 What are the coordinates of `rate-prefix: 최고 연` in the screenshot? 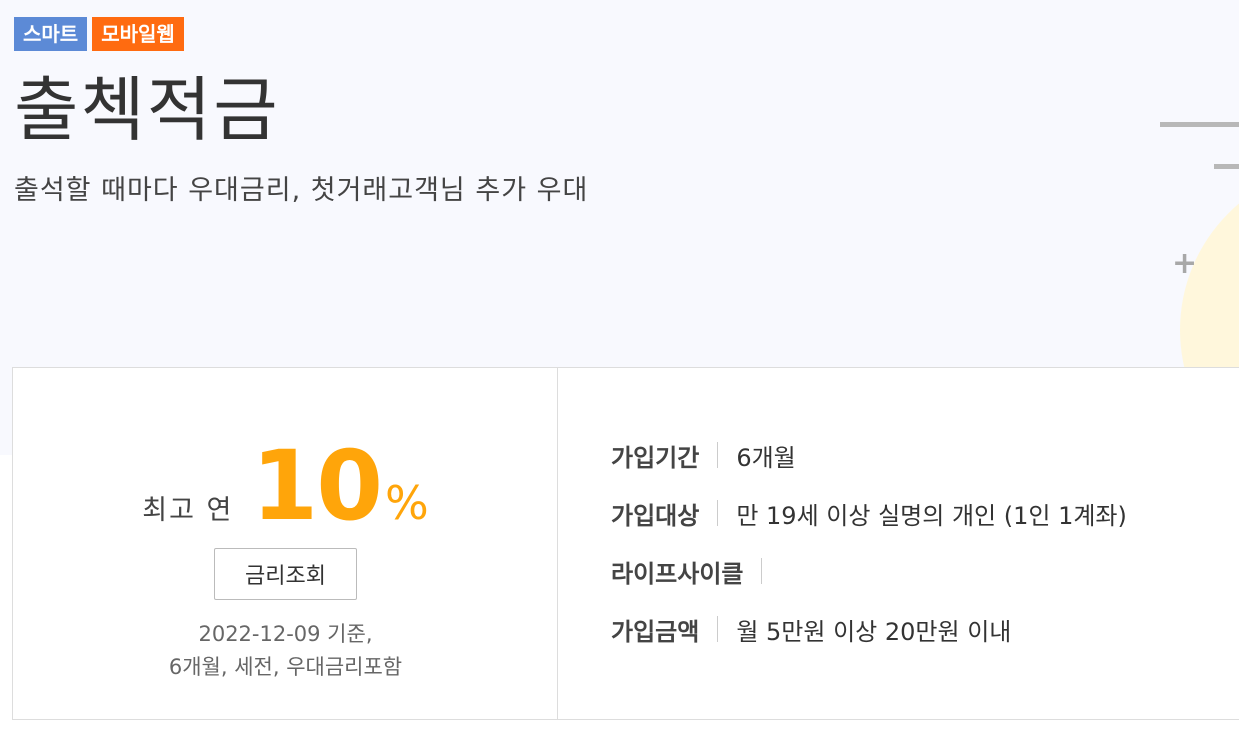 It's located at (188, 510).